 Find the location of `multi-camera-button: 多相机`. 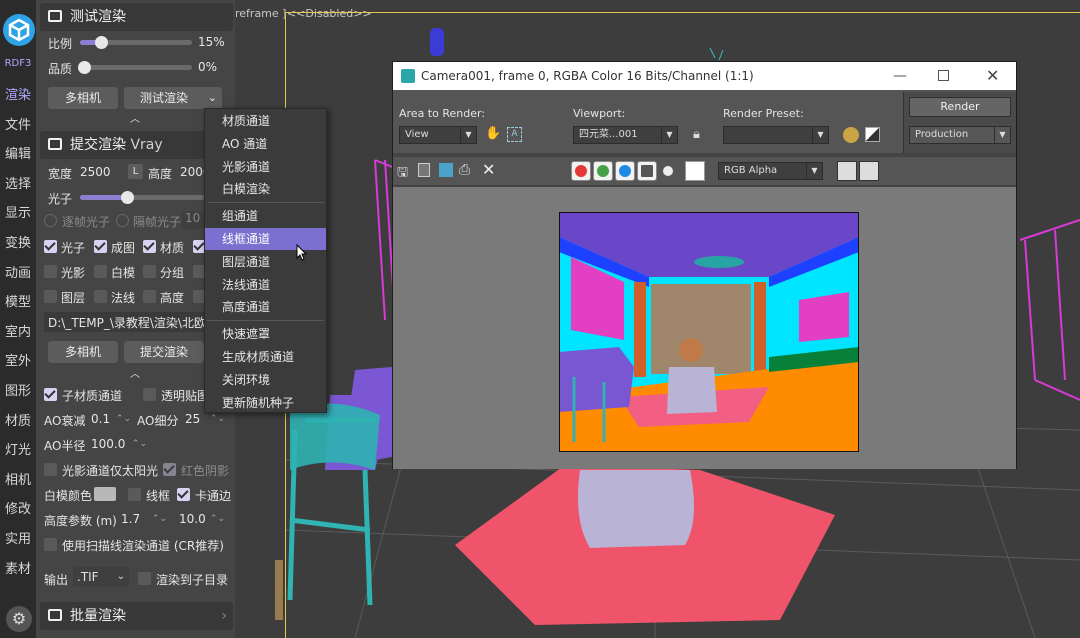

multi-camera-button: 多相机 is located at coordinates (83, 98).